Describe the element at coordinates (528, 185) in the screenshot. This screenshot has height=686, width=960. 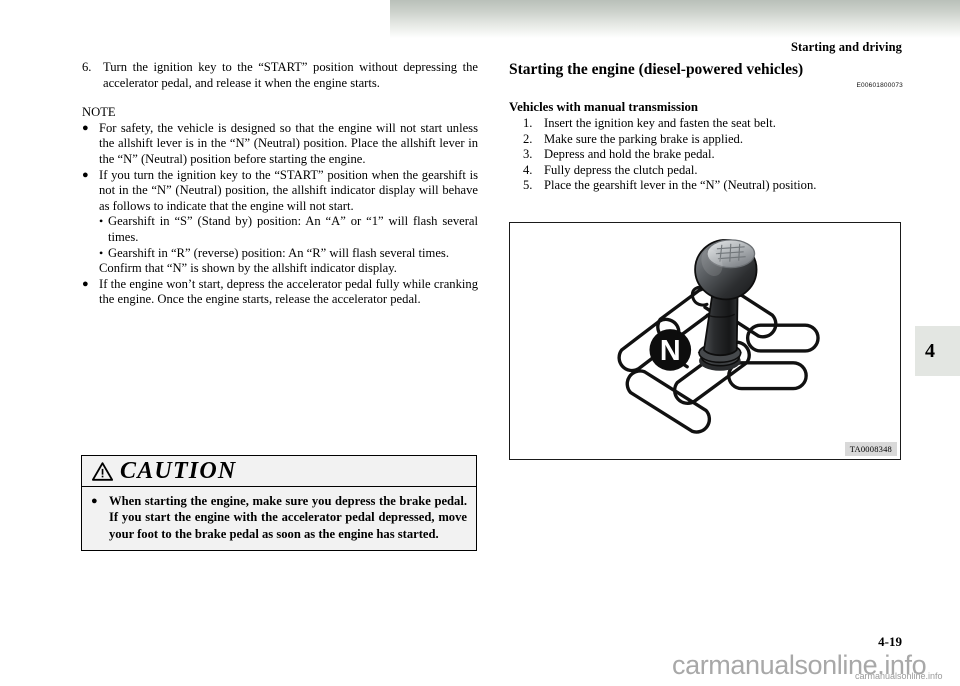
I see `step-5-marker: 5.` at that location.